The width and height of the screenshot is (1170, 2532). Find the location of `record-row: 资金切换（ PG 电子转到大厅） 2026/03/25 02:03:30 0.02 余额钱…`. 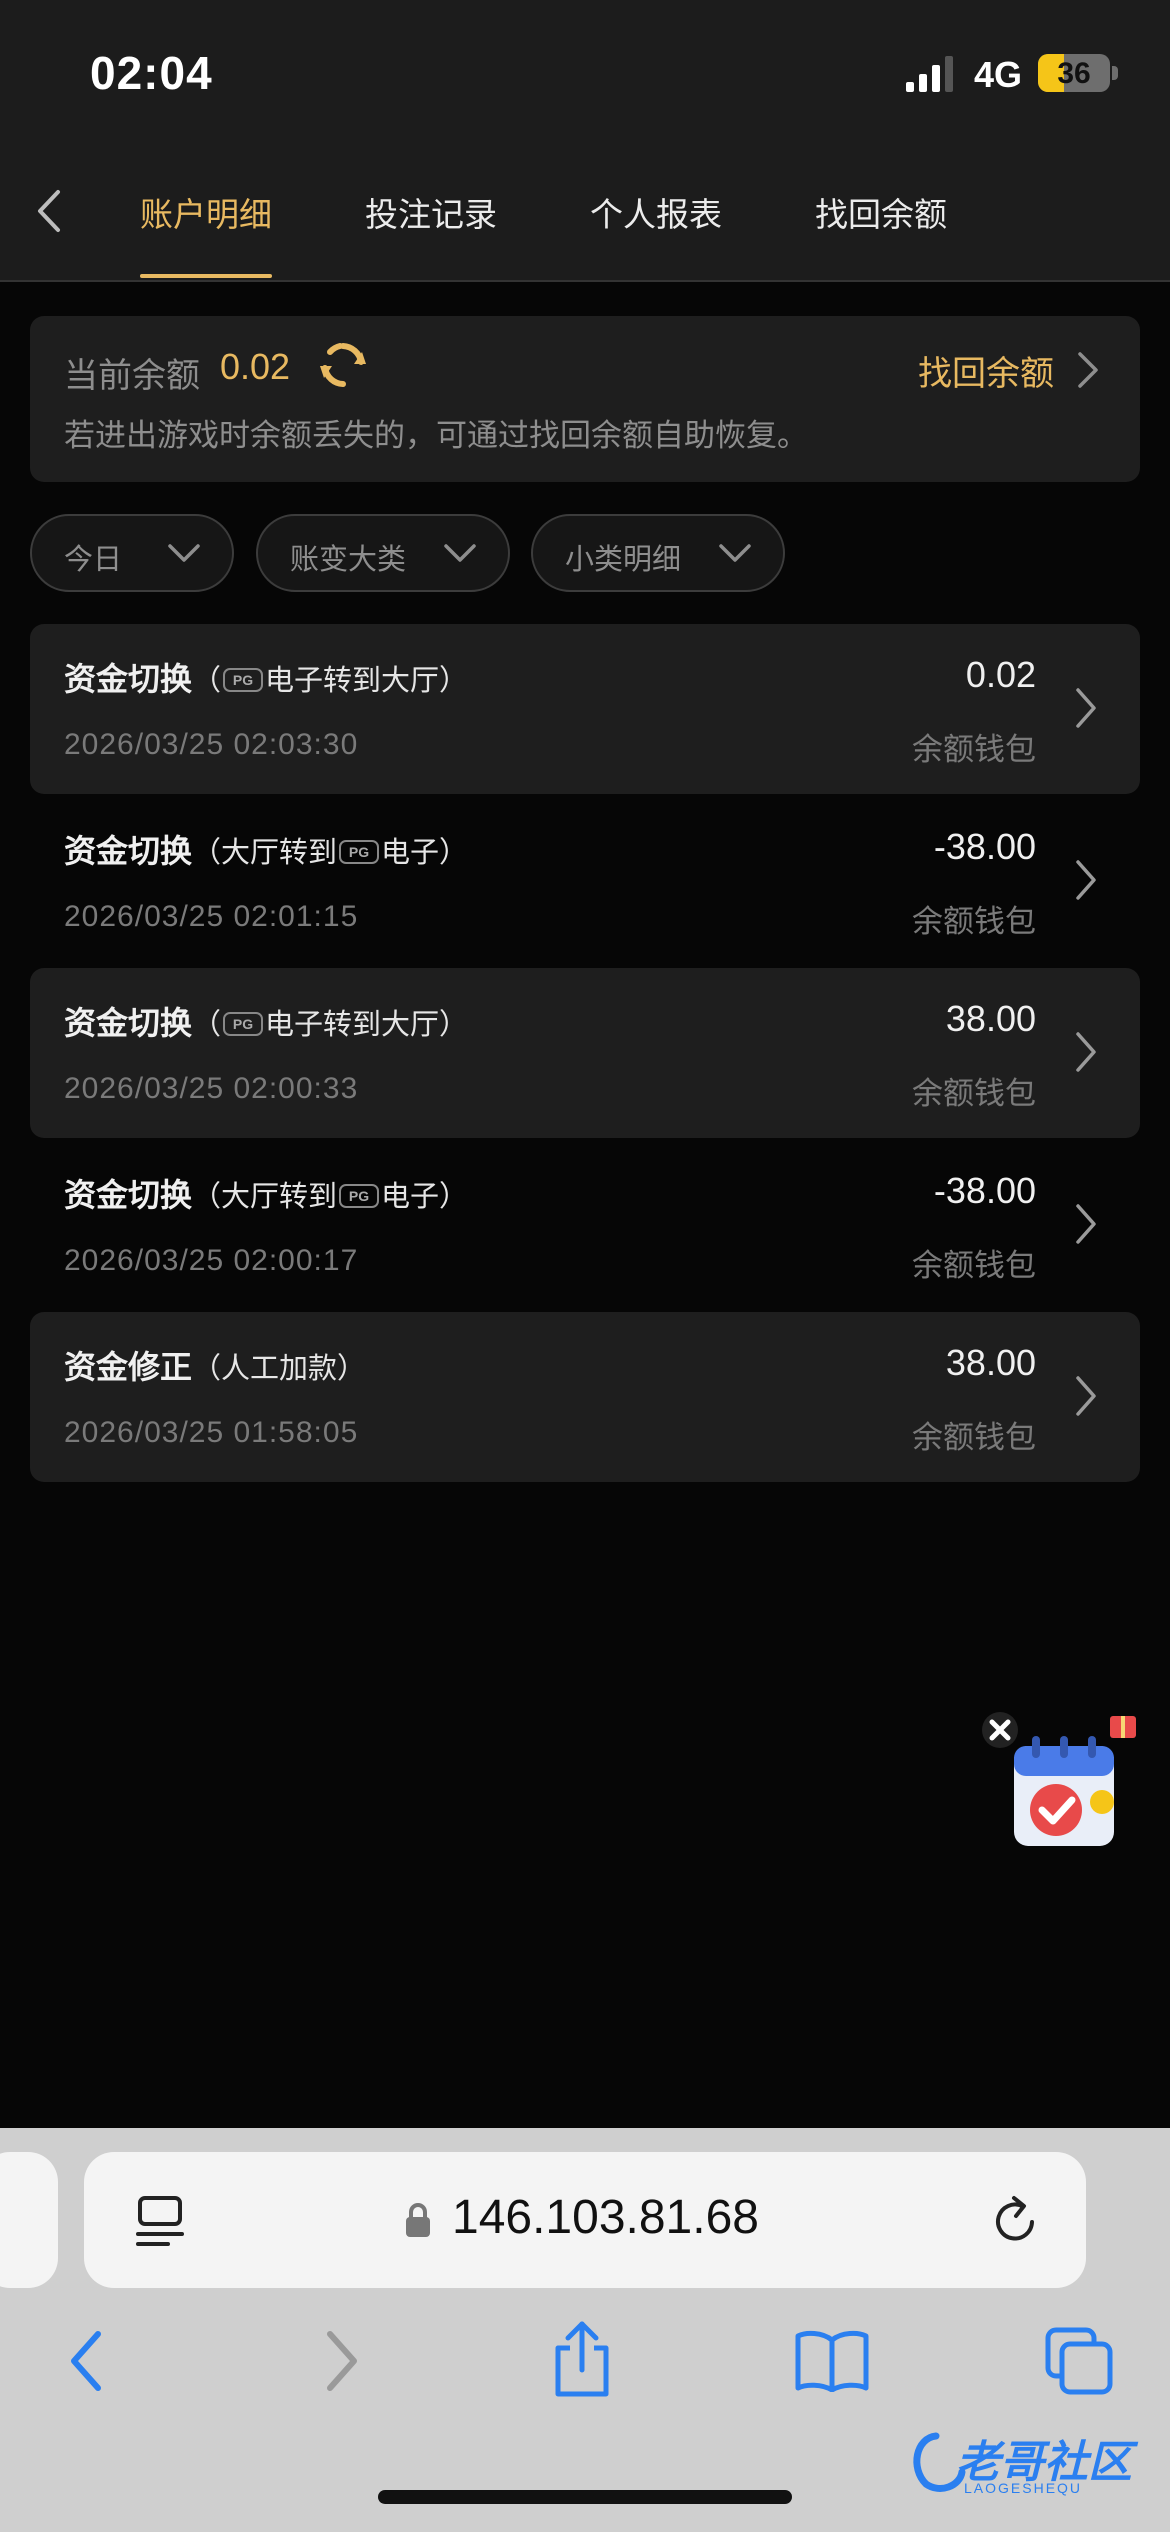

record-row: 资金切换（ PG 电子转到大厅） 2026/03/25 02:03:30 0.02 余额钱… is located at coordinates (585, 709).